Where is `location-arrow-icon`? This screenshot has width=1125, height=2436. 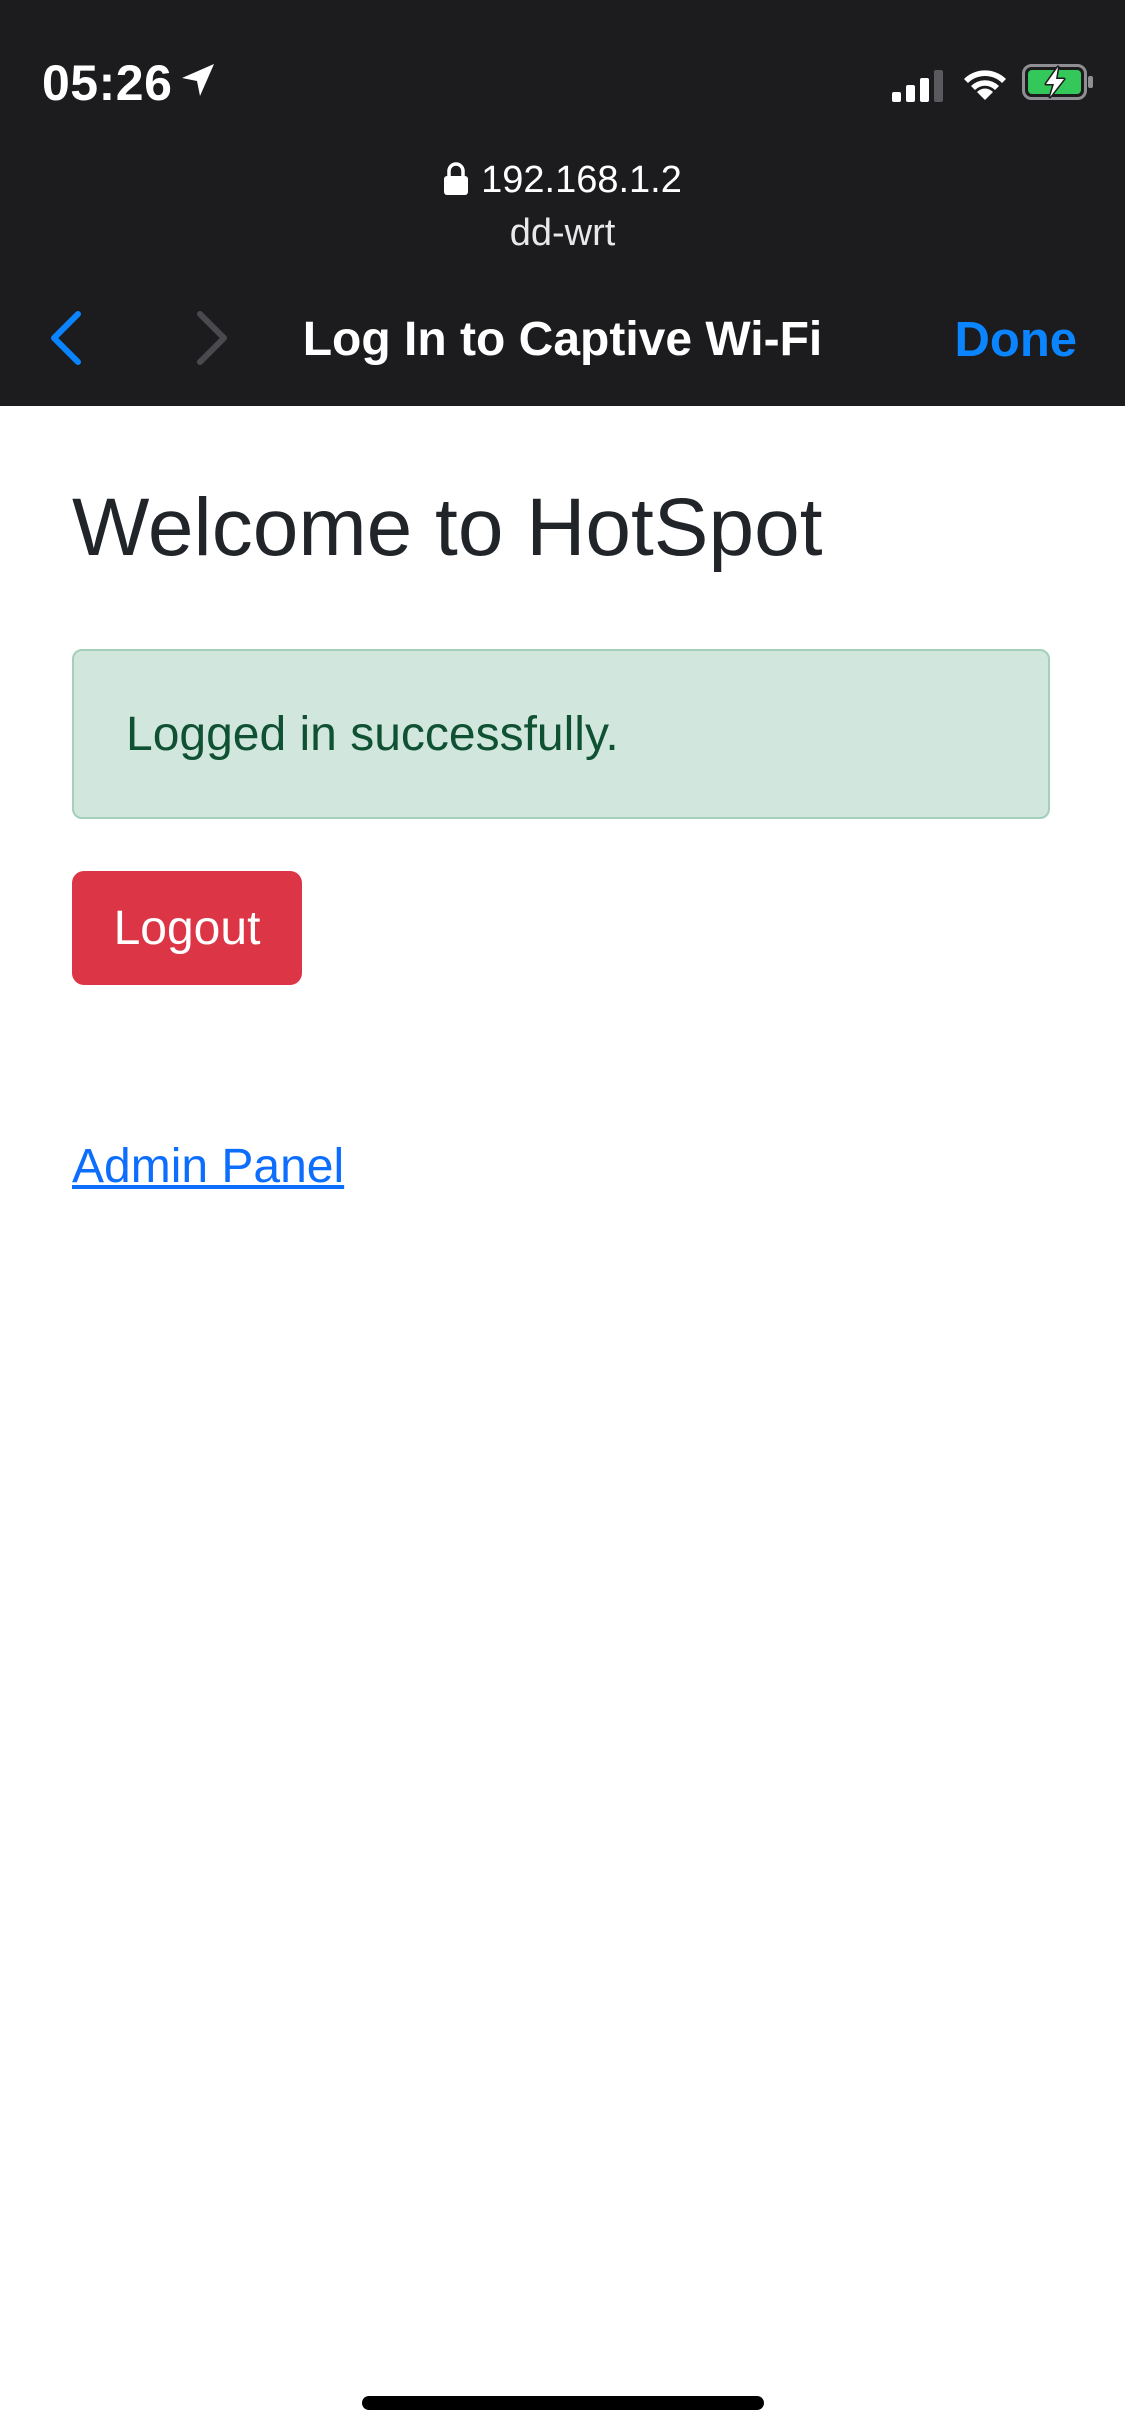
location-arrow-icon is located at coordinates (198, 80).